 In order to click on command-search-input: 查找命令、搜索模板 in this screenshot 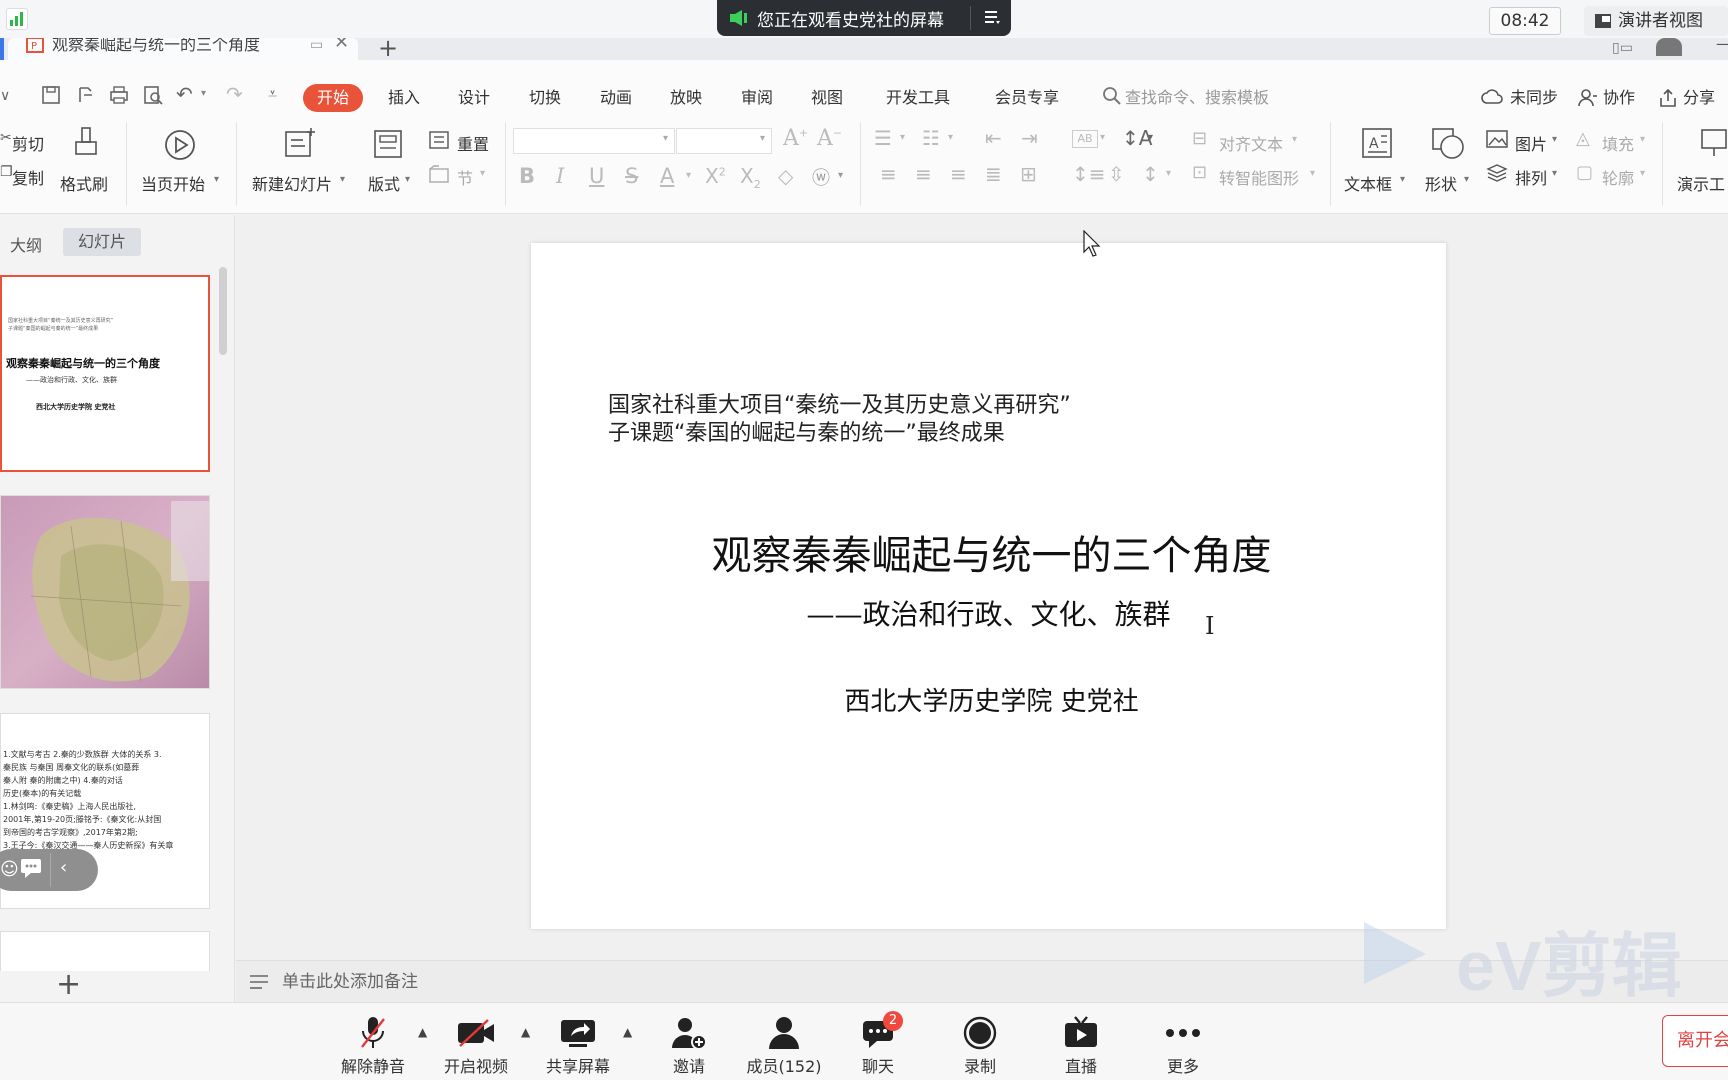, I will do `click(1197, 98)`.